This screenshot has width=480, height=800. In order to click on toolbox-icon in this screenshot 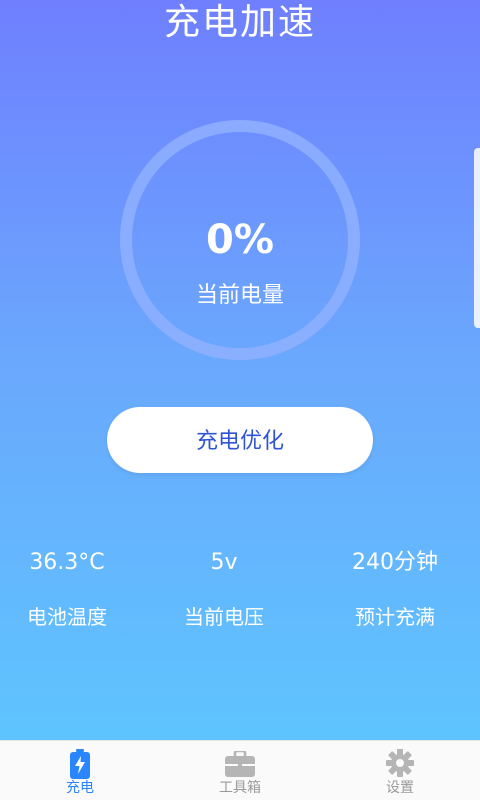, I will do `click(240, 764)`.